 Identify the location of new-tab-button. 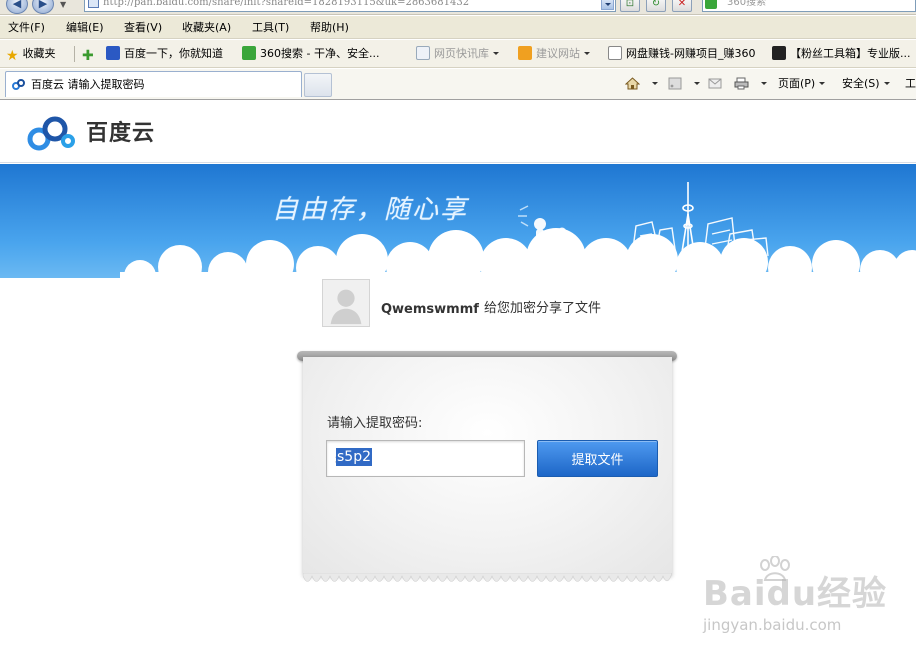
(318, 85).